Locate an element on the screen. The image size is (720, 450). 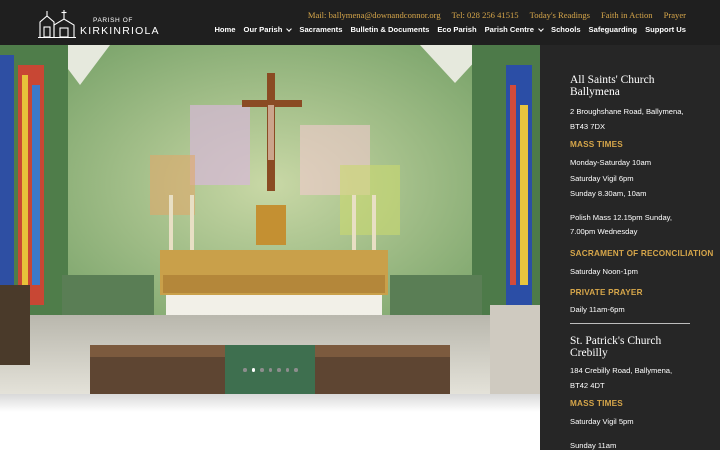
mass-time: Sunday 11am is located at coordinates (593, 445).